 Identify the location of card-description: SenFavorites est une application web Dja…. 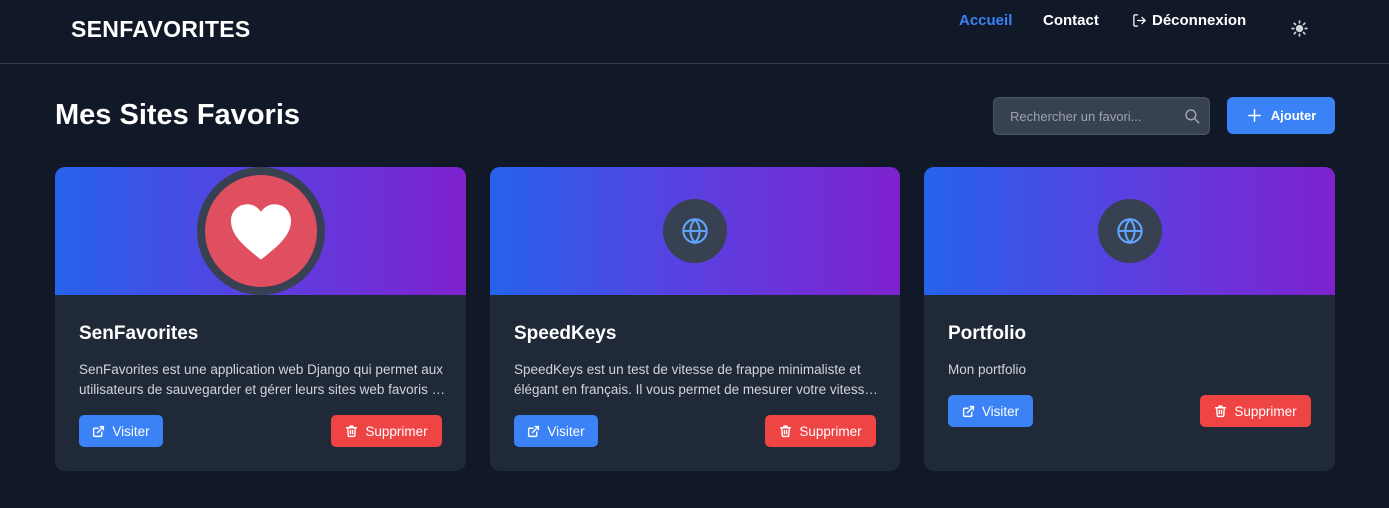
(263, 379).